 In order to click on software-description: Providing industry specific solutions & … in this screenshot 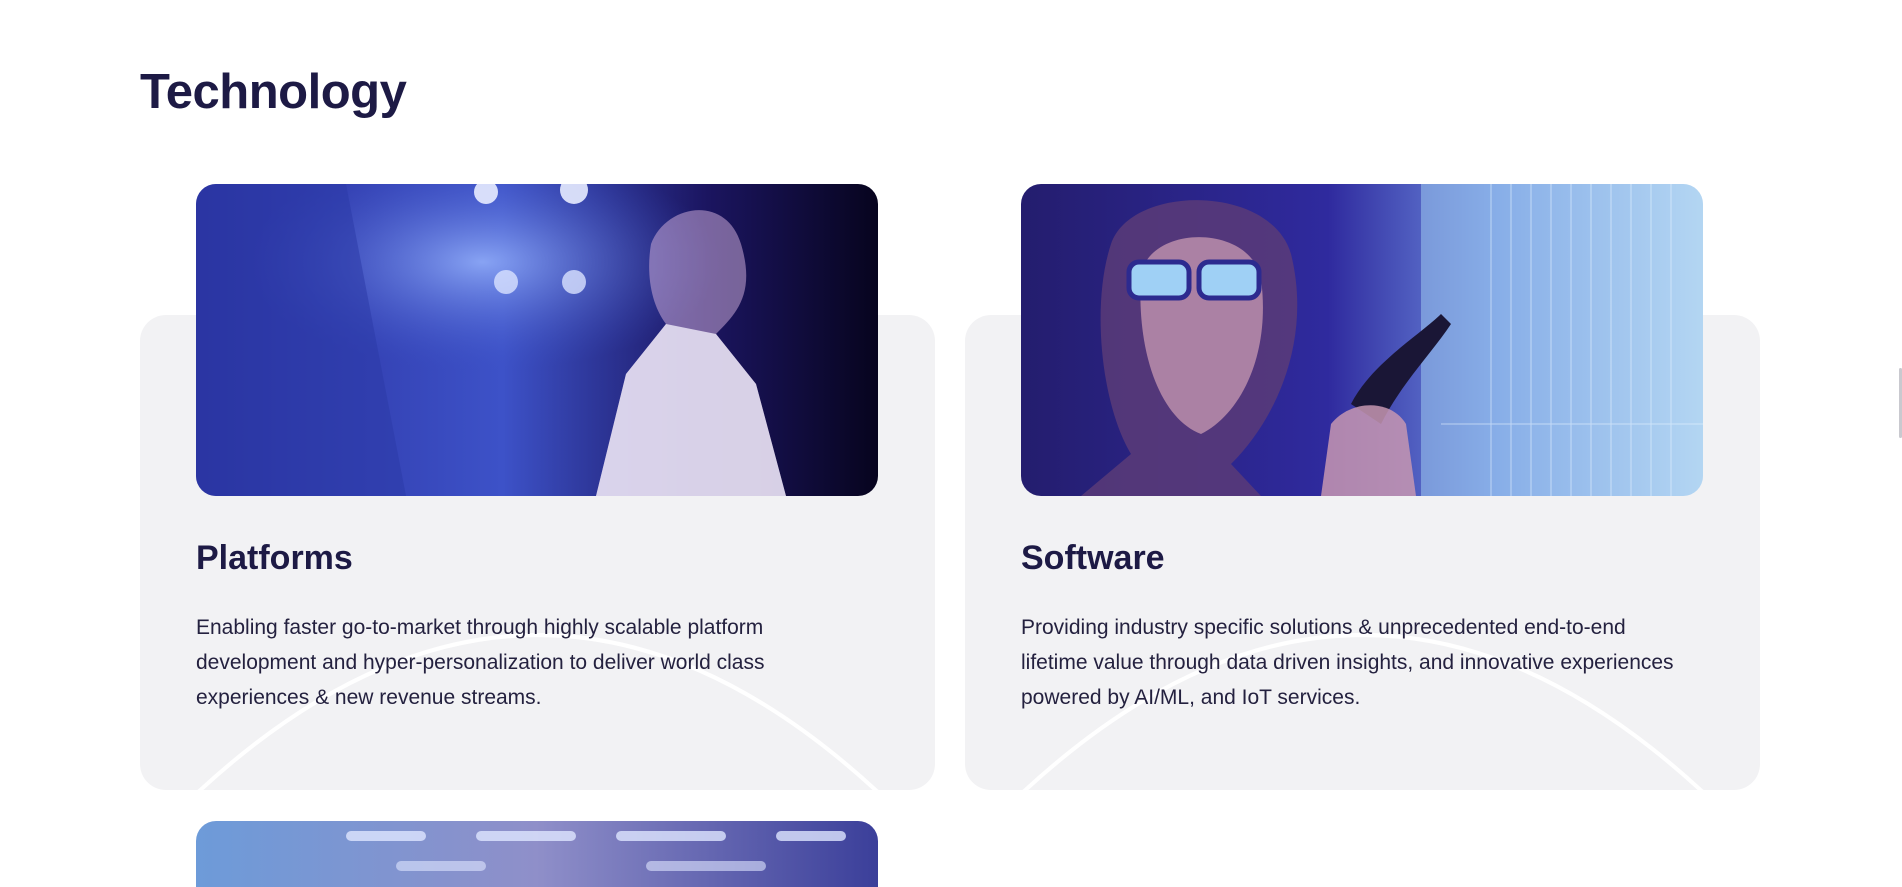, I will do `click(1347, 662)`.